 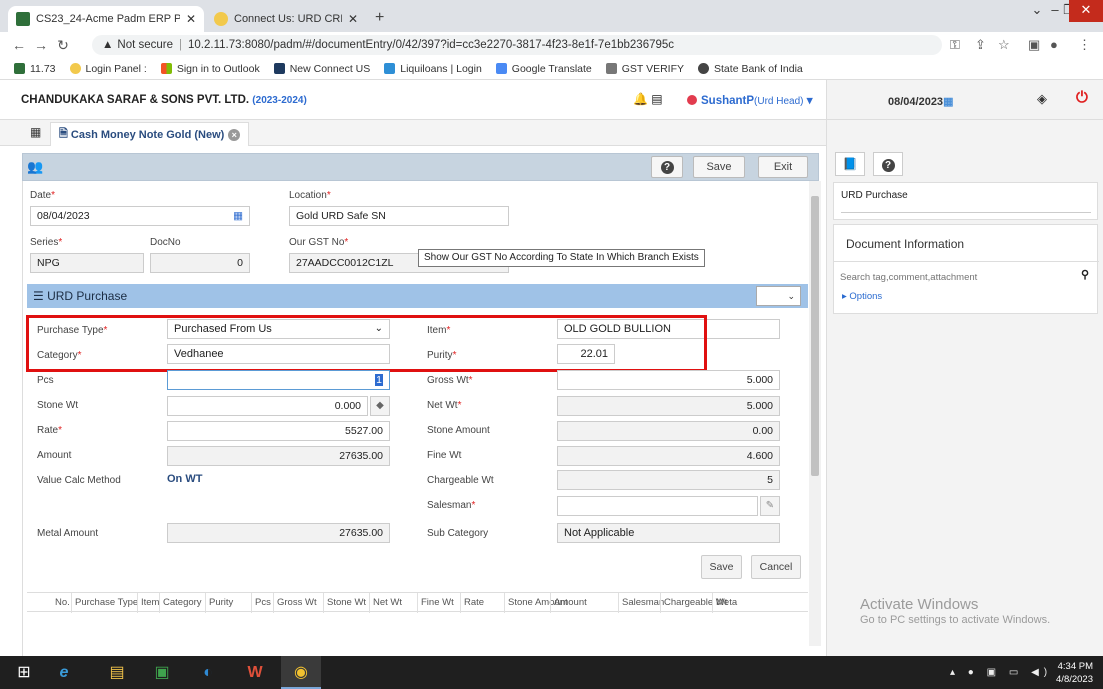 I want to click on bookmark-item: Google Translate, so click(x=543, y=69).